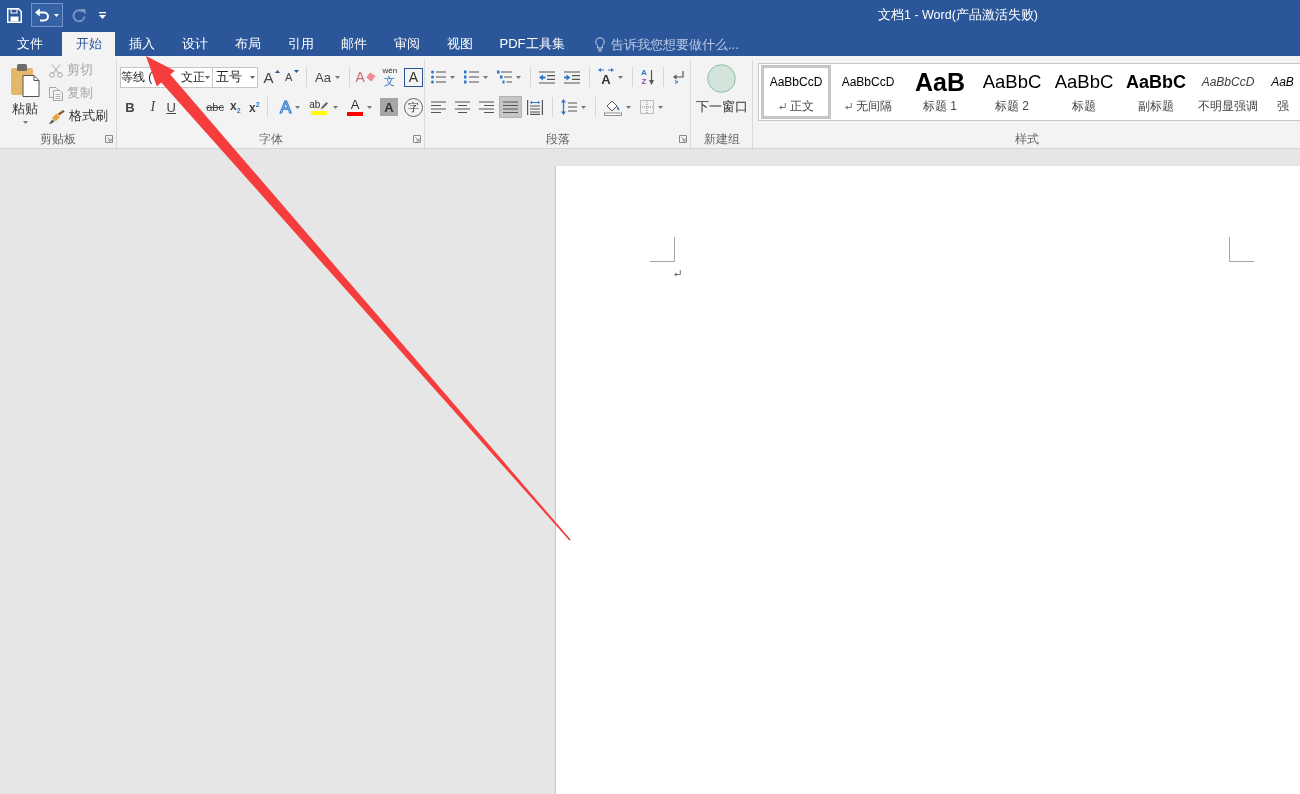 The height and width of the screenshot is (794, 1300). I want to click on scissors-icon, so click(56, 70).